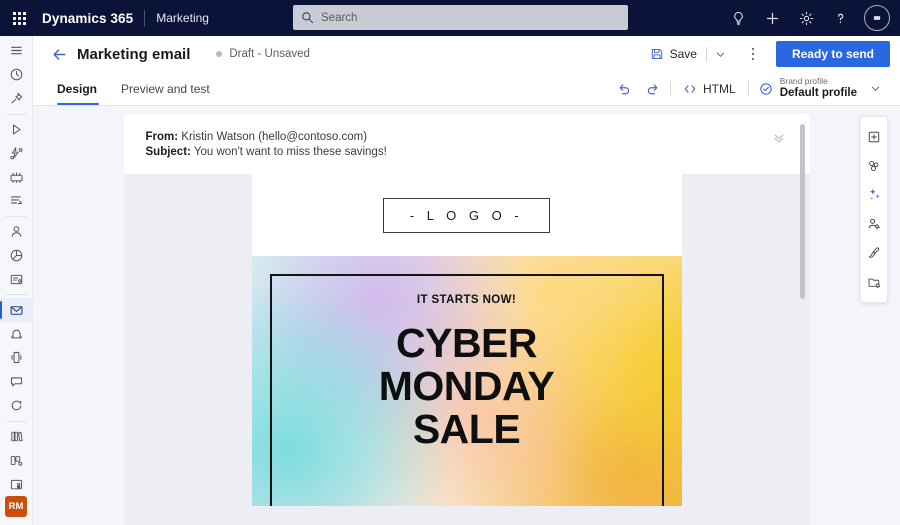 This screenshot has height=525, width=900. What do you see at coordinates (16, 334) in the screenshot?
I see `sidebar-item-push` at bounding box center [16, 334].